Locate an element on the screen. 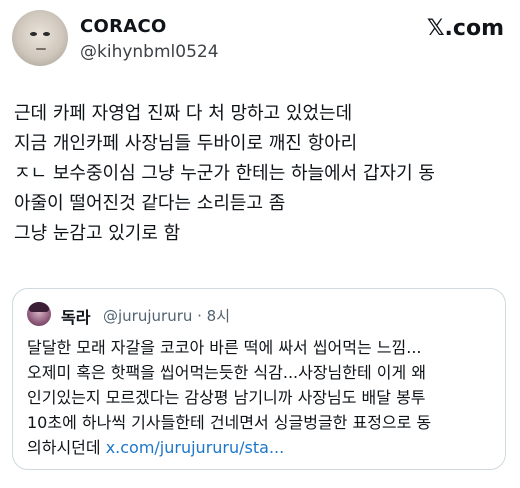  quoted-line: 인기있는지 모르겠다는 감상평 남기니까 사장님도 배달 봉투 is located at coordinates (226, 397).